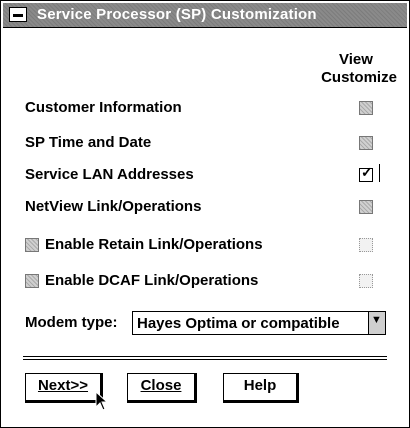 The height and width of the screenshot is (428, 410). Describe the element at coordinates (366, 207) in the screenshot. I see `checkbox-netview-link` at that location.